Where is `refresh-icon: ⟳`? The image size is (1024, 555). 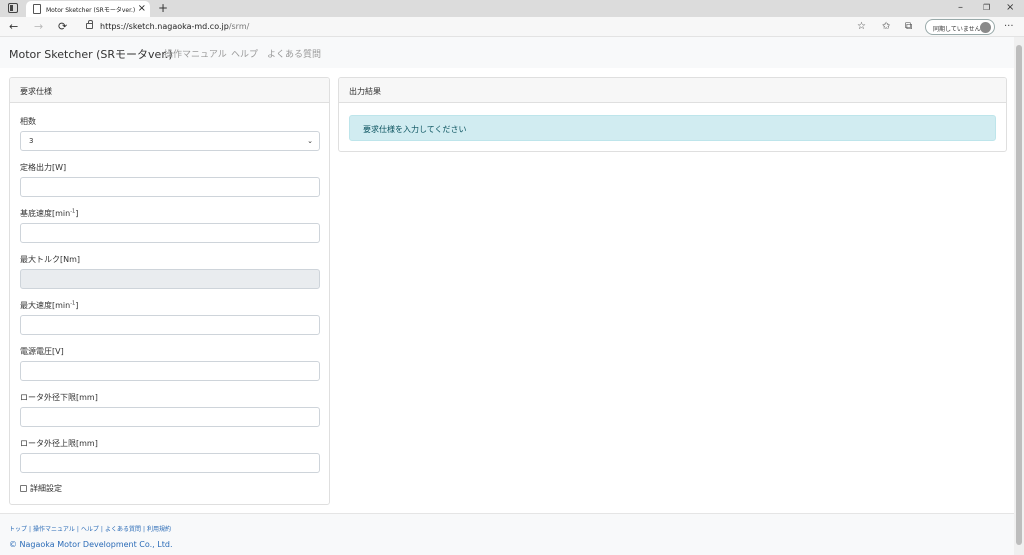 refresh-icon: ⟳ is located at coordinates (62, 27).